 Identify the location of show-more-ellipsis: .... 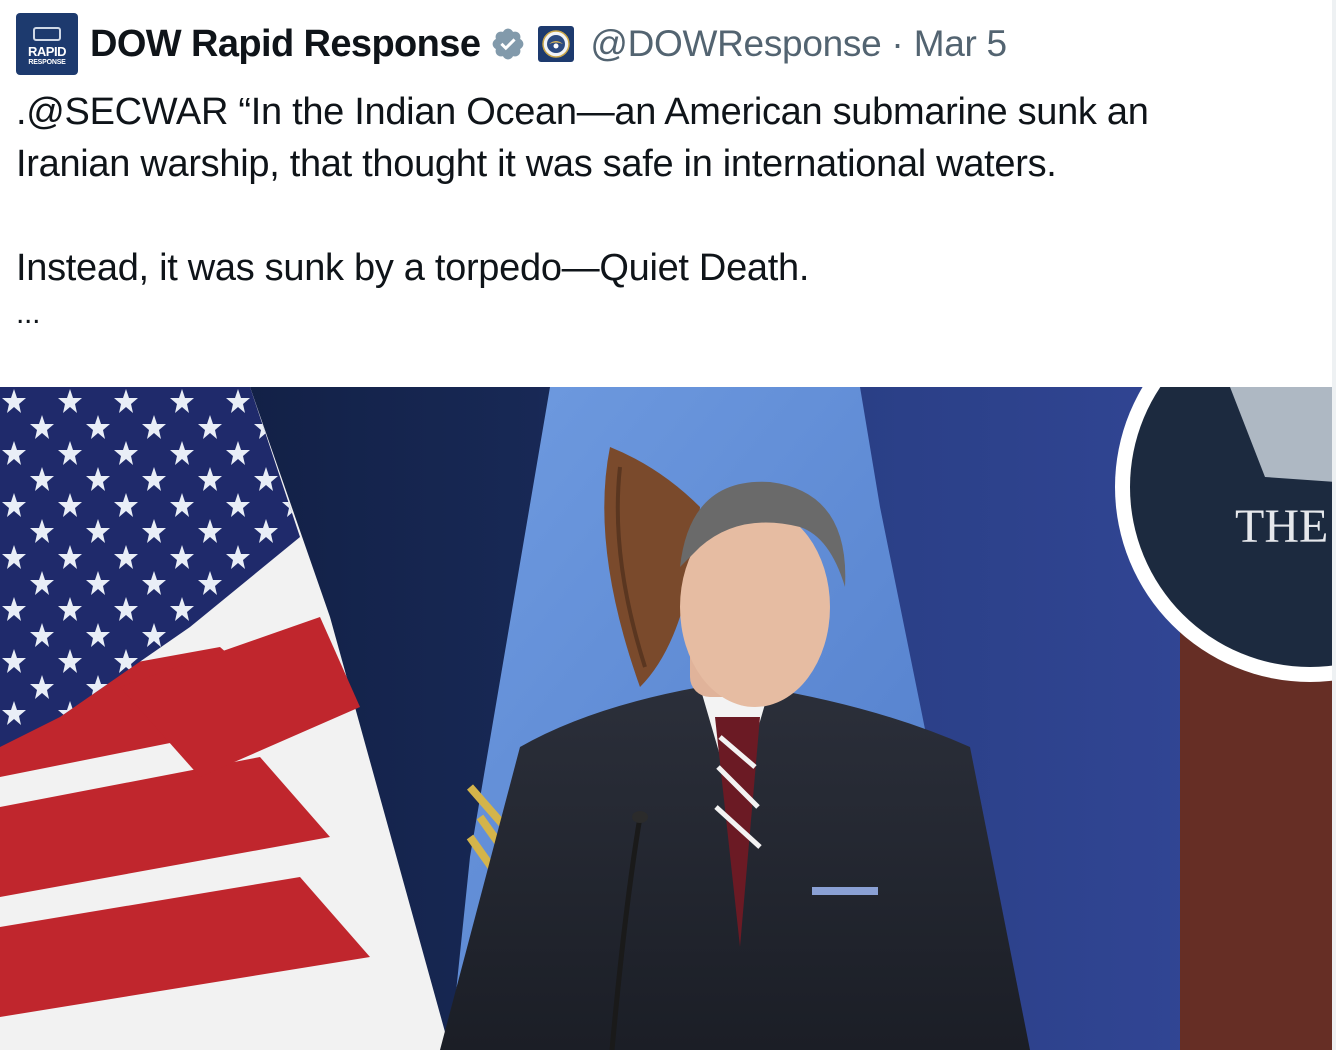
(666, 314).